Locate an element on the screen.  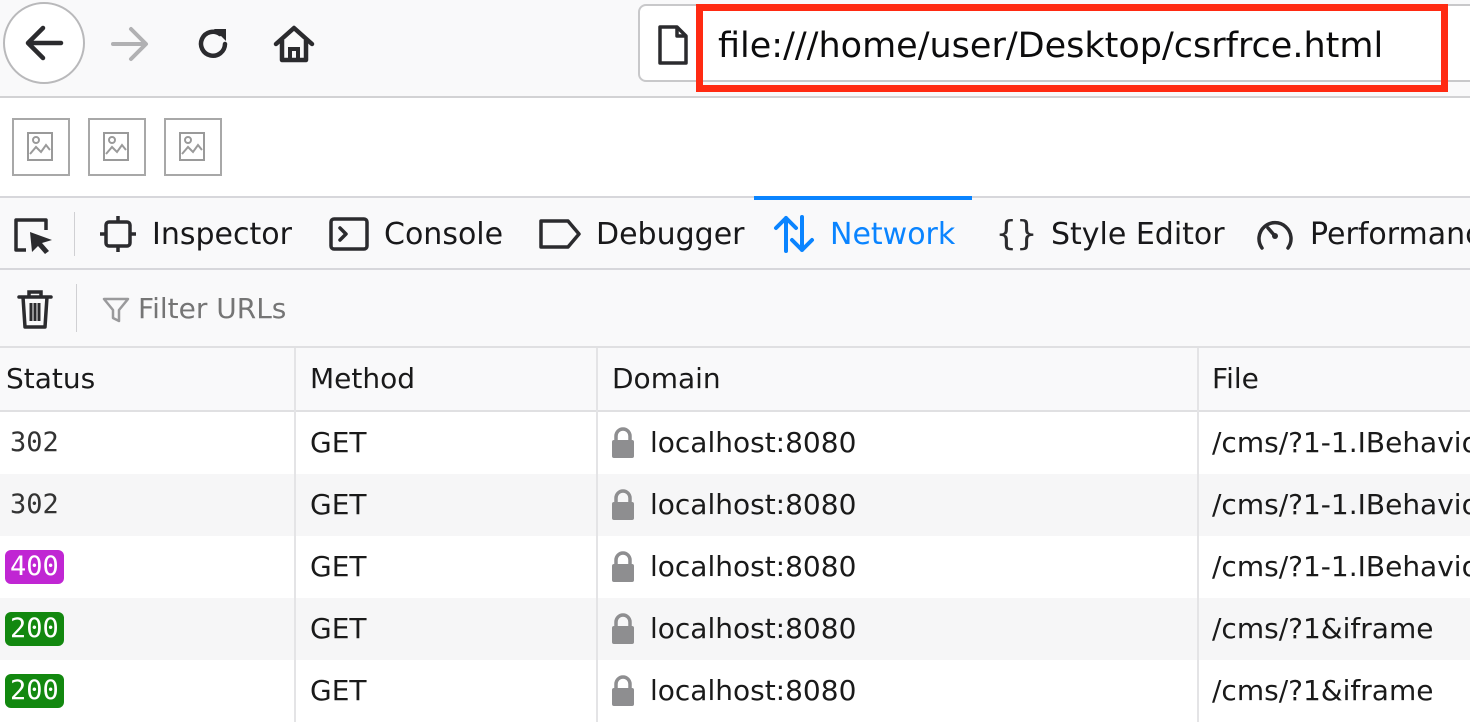
url-text: file:///home/user/Desktop/csrfrce.html is located at coordinates (1050, 46).